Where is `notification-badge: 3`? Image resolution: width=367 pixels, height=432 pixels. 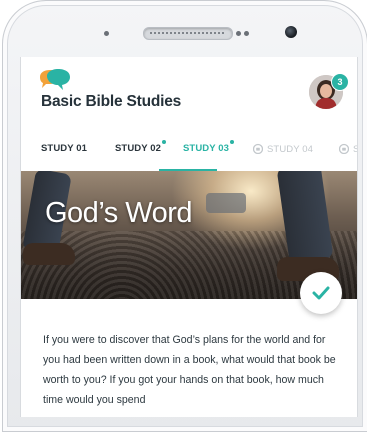
notification-badge: 3 is located at coordinates (340, 82).